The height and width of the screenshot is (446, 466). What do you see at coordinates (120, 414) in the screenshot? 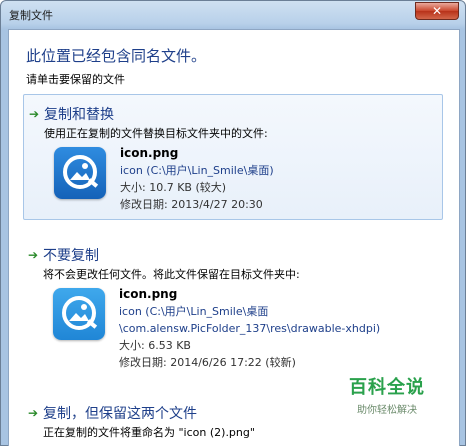
I see `option-title: 复制，但保留这两个文件` at bounding box center [120, 414].